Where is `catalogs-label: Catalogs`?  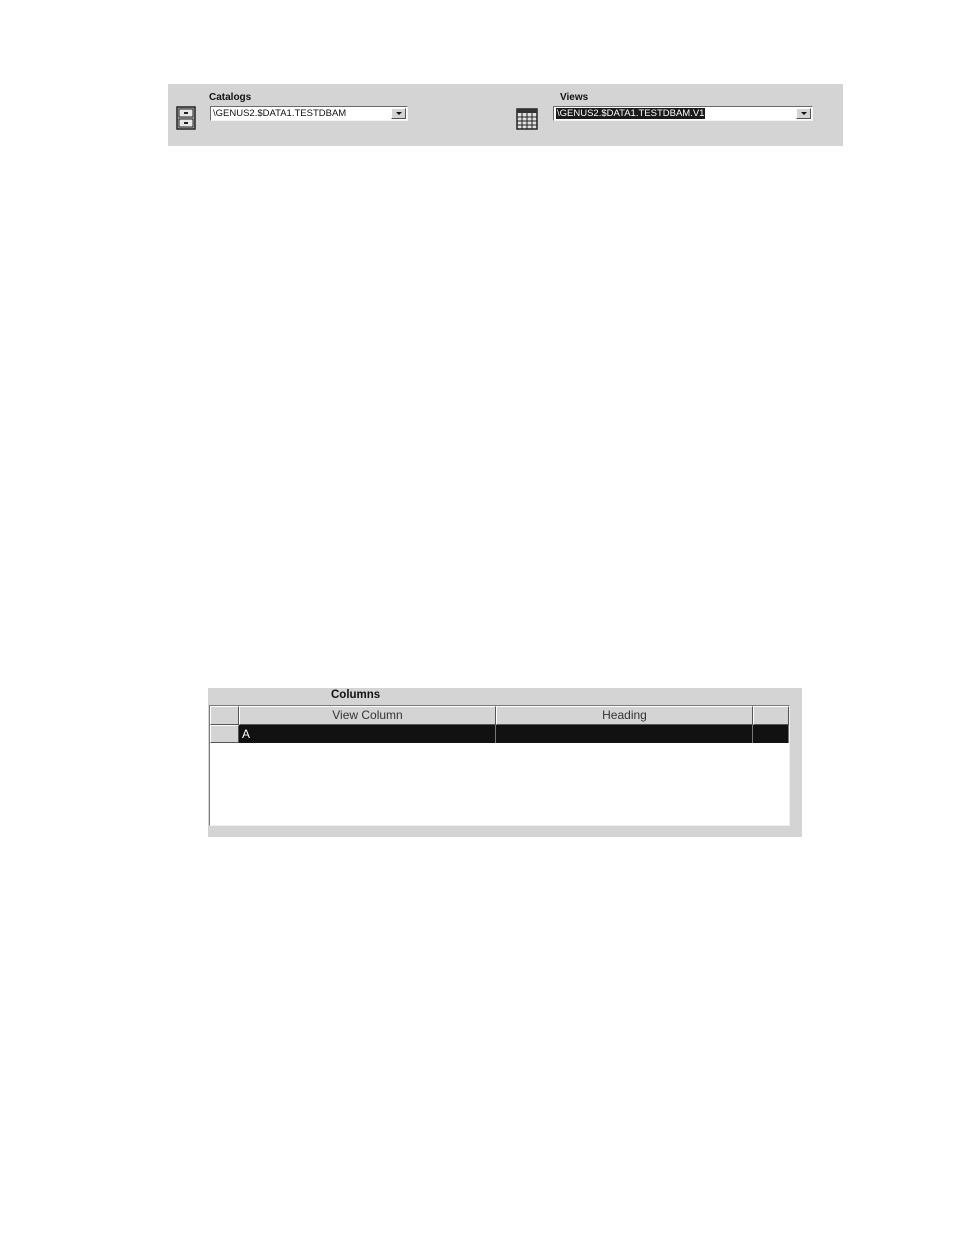 catalogs-label: Catalogs is located at coordinates (230, 97).